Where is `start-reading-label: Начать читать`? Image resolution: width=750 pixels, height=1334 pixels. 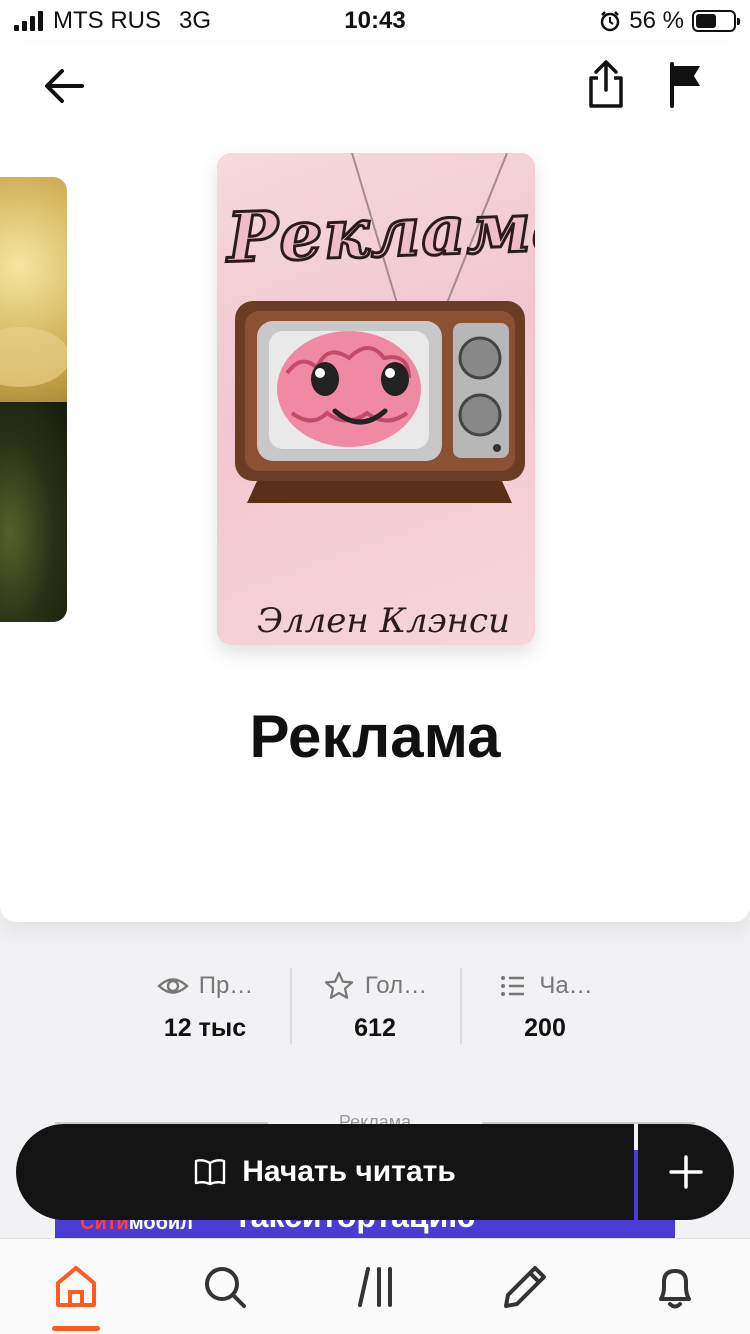
start-reading-label: Начать читать is located at coordinates (349, 1171).